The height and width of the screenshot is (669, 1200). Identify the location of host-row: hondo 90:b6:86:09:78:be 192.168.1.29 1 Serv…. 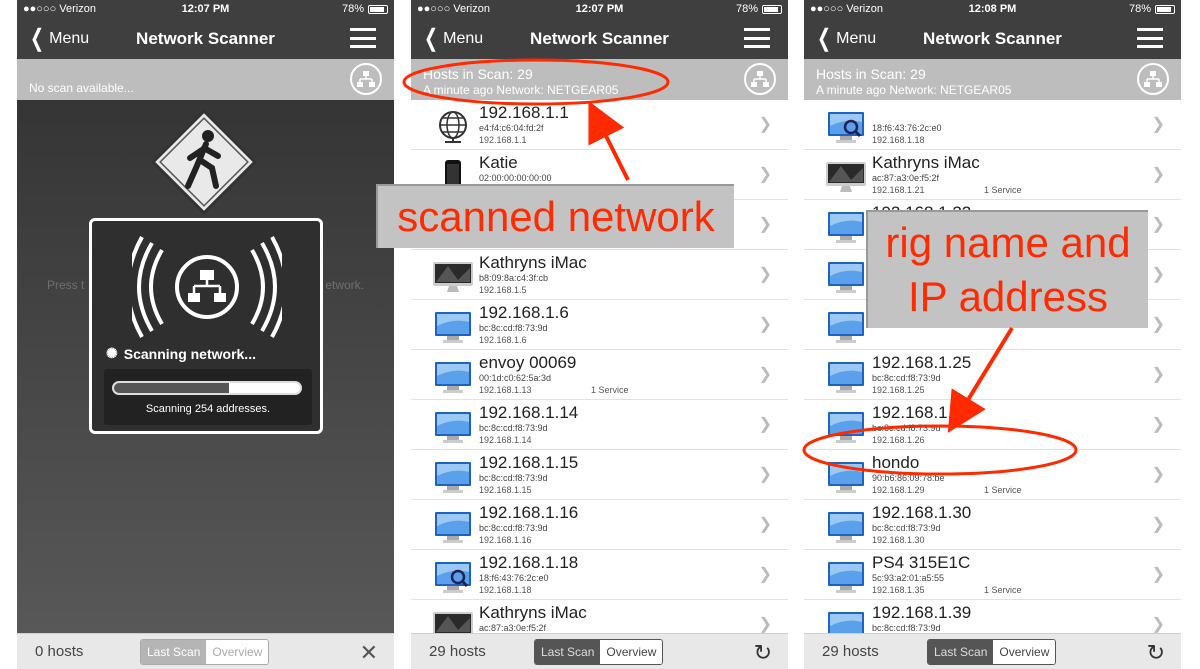
(992, 475).